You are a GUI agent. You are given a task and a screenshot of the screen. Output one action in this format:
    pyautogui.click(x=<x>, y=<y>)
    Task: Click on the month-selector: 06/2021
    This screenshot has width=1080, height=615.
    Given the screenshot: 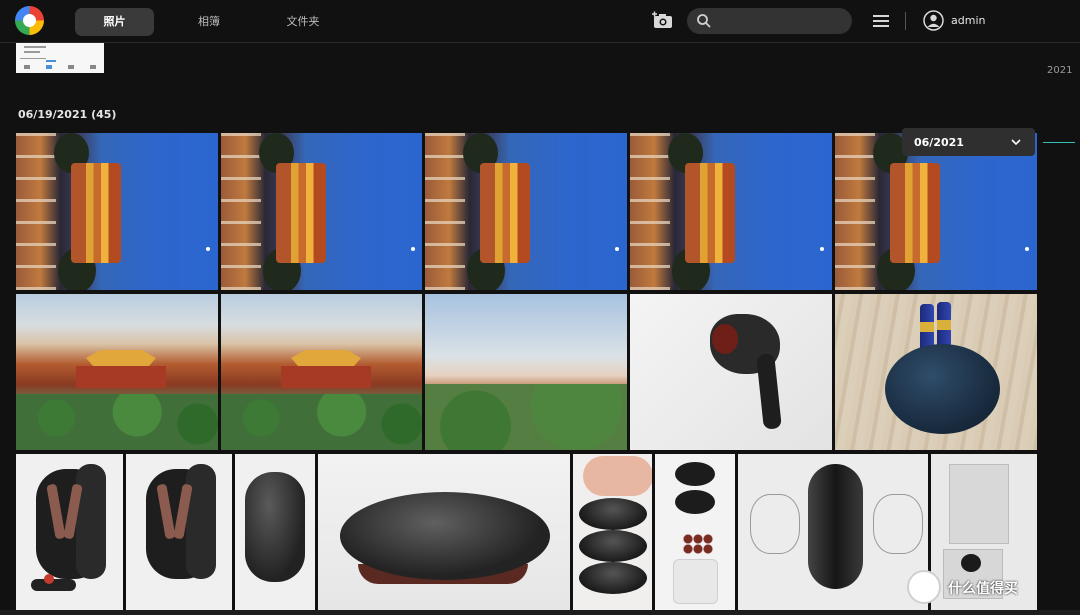 What is the action you would take?
    pyautogui.click(x=968, y=142)
    